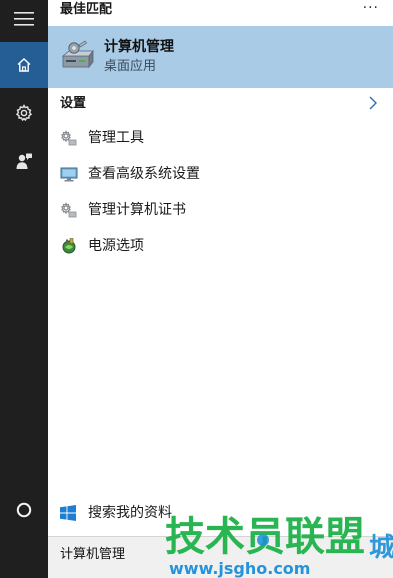 The width and height of the screenshot is (393, 578). I want to click on cortana-circle-icon, so click(24, 510).